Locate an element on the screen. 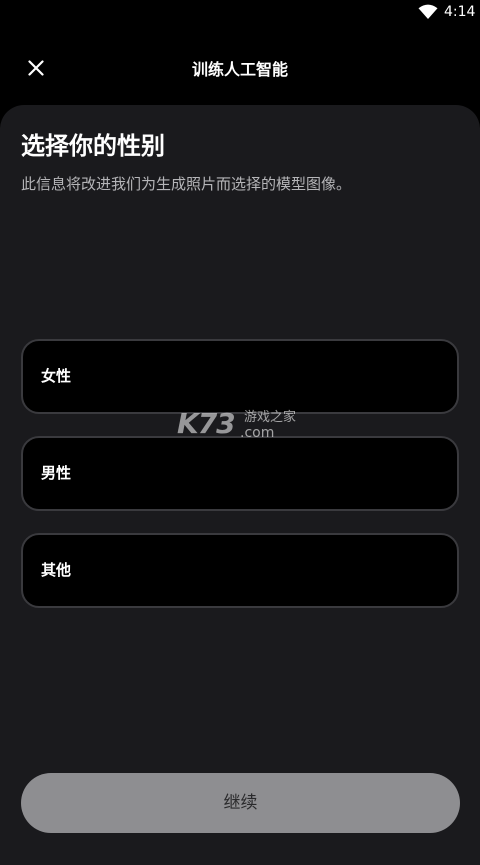 The image size is (480, 865). wifi-icon is located at coordinates (428, 12).